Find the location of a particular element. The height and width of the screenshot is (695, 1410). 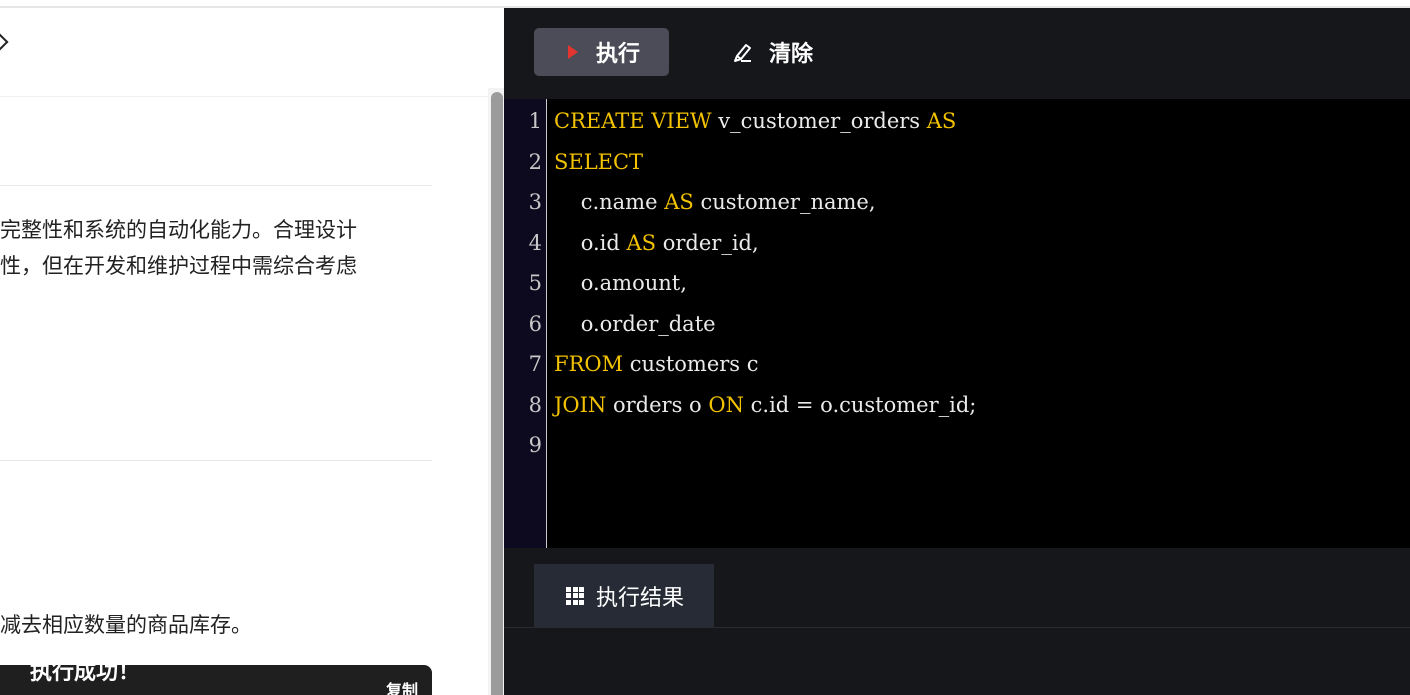

code-line: SELECT is located at coordinates (598, 162).